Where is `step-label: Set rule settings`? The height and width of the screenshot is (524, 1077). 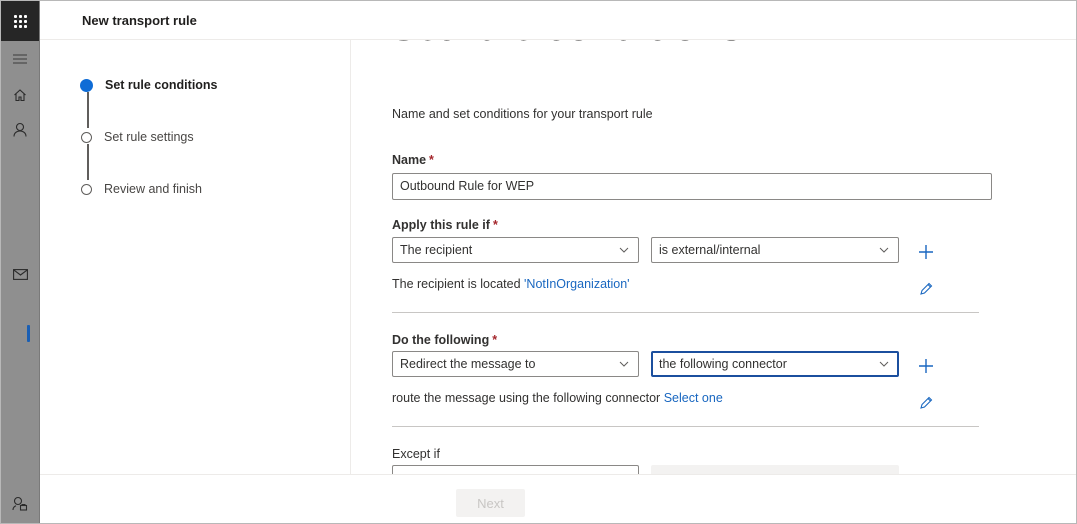 step-label: Set rule settings is located at coordinates (149, 137).